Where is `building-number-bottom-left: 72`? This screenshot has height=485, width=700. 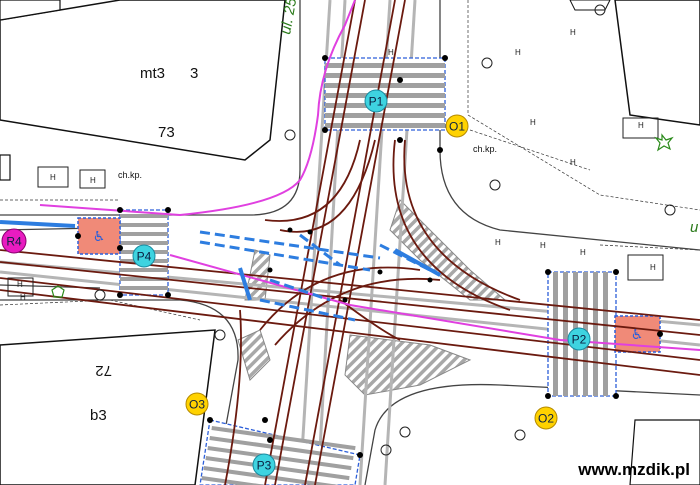
building-number-bottom-left: 72 is located at coordinates (103, 370).